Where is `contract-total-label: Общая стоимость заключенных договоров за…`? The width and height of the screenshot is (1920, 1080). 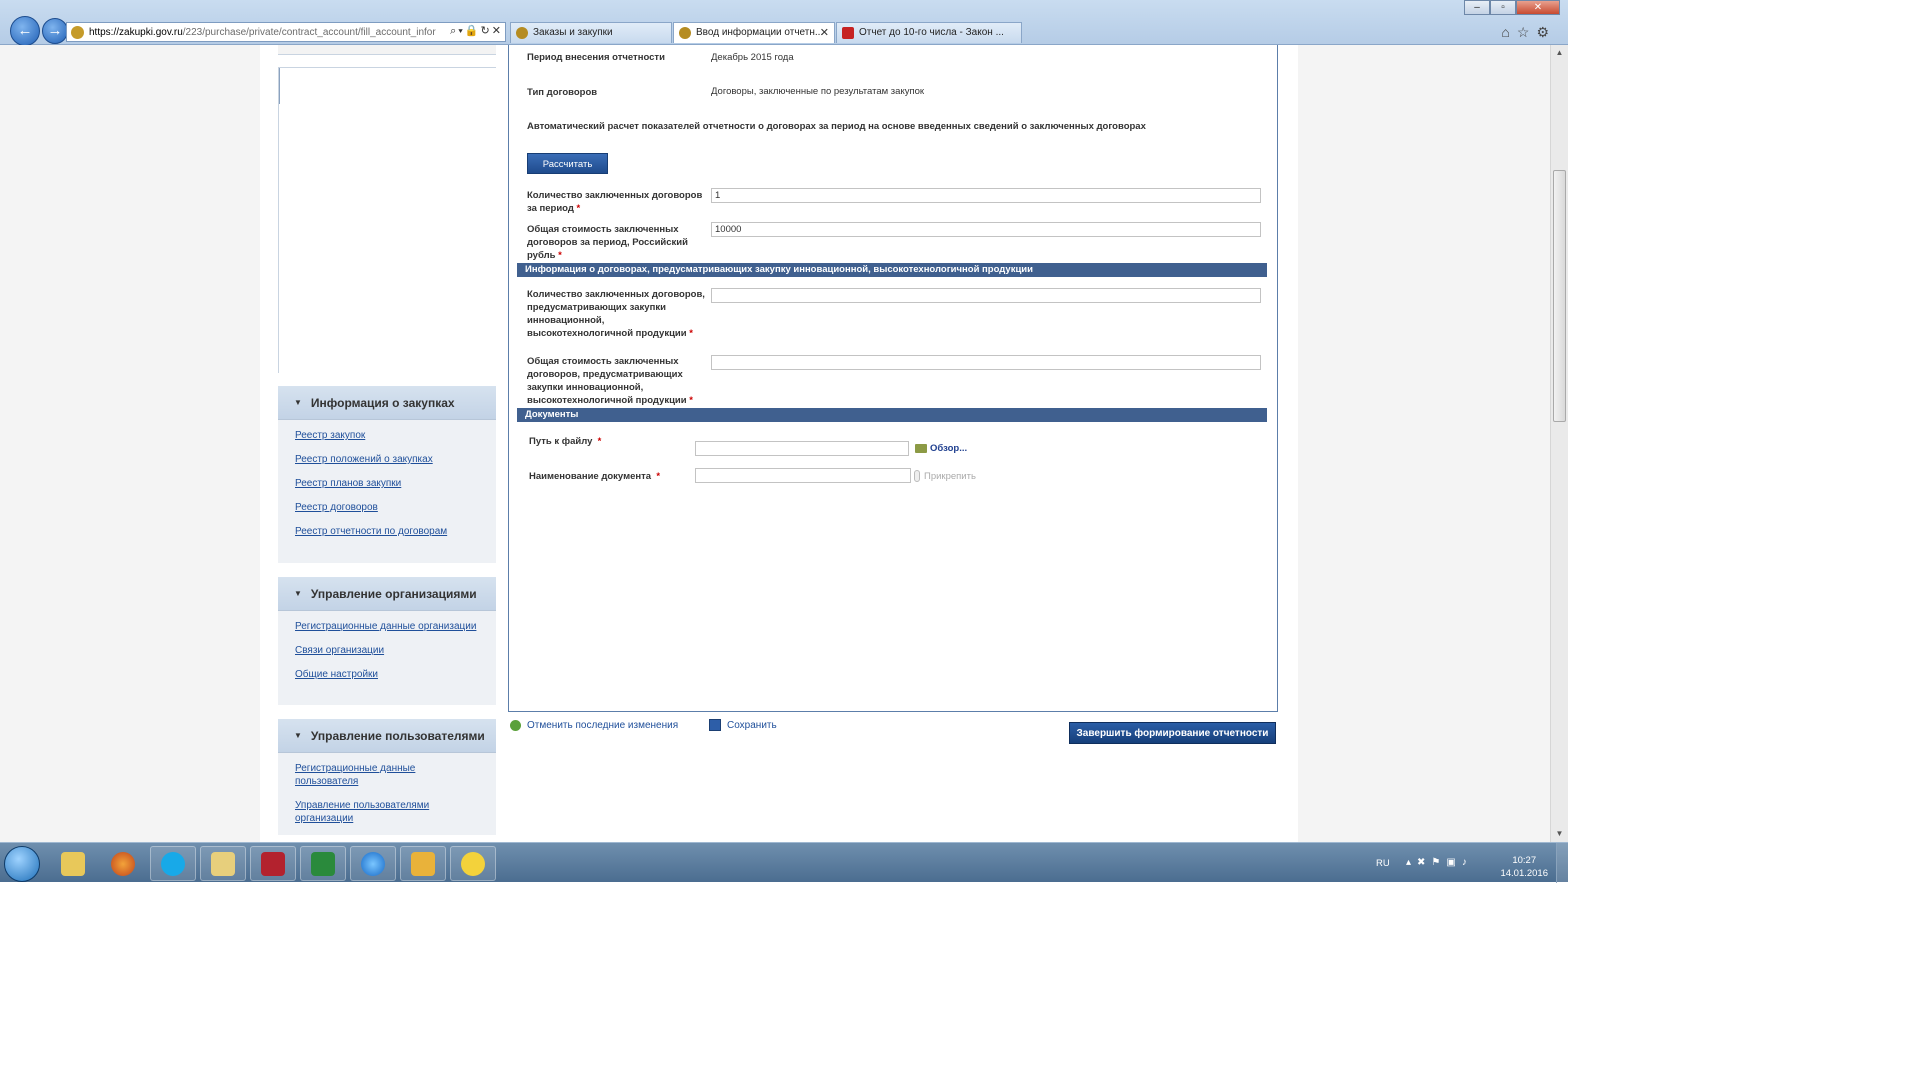 contract-total-label: Общая стоимость заключенных договоров за… is located at coordinates (617, 242).